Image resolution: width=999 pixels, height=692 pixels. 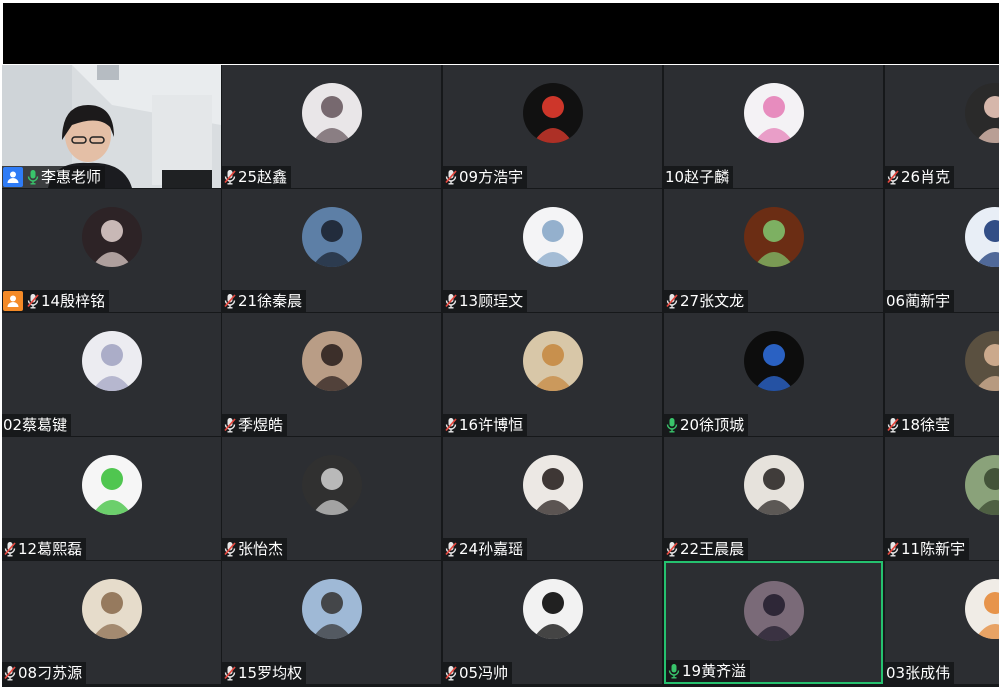 I want to click on participant-nameplate: 09方浩宇, so click(x=485, y=177).